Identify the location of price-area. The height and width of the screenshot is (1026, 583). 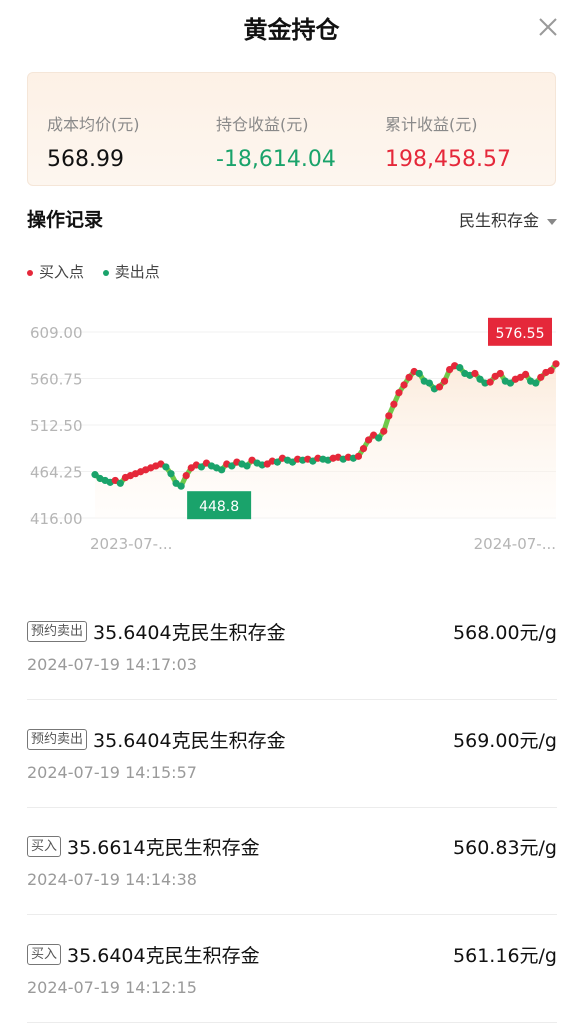
(325, 440).